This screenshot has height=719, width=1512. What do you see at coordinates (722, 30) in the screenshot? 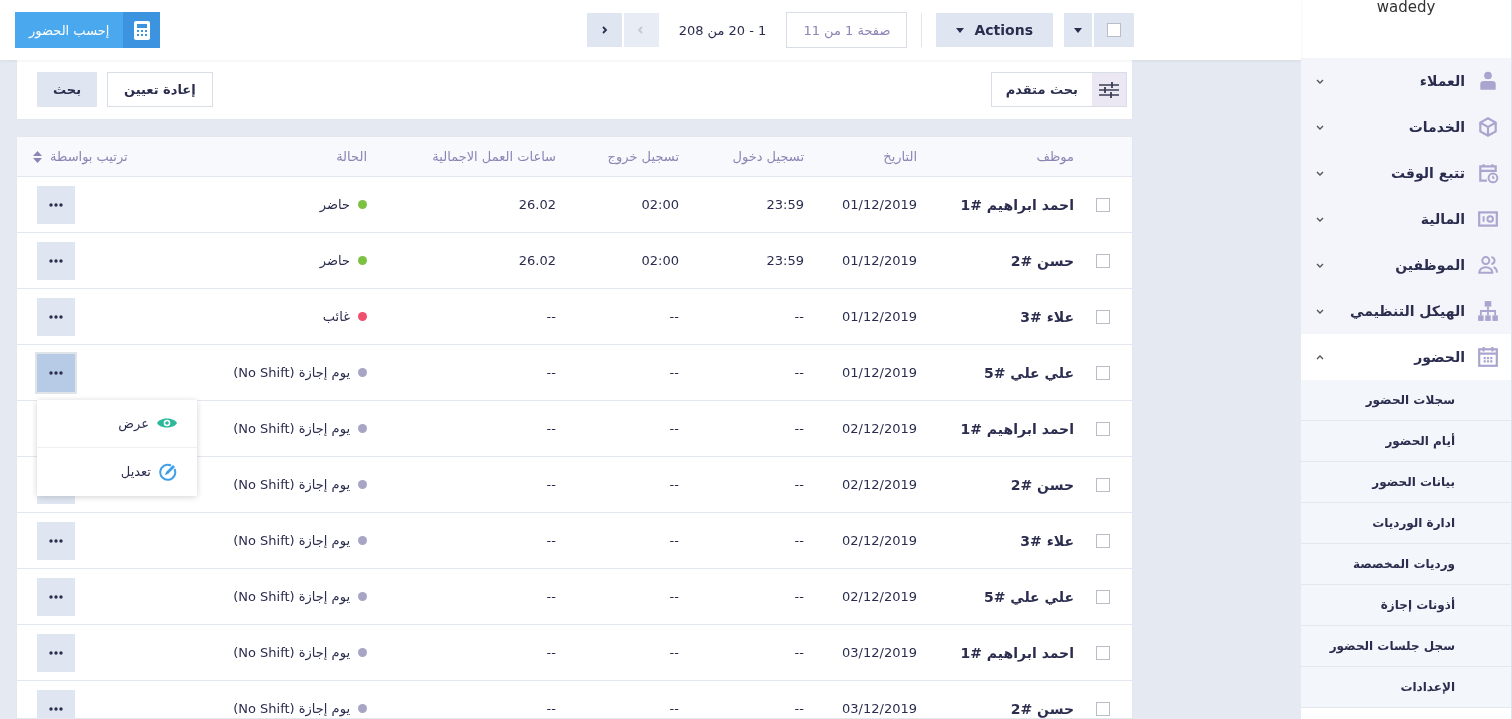
I see `record-range: 1 - 20 من 208` at bounding box center [722, 30].